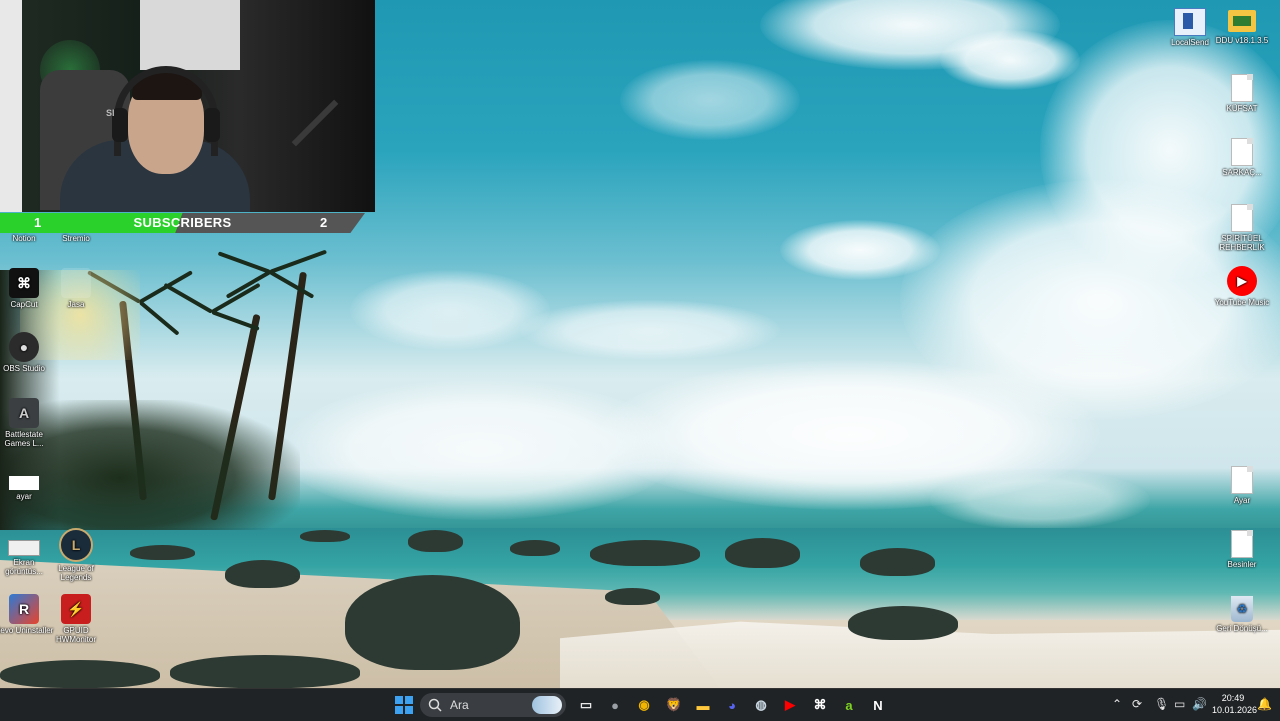  I want to click on folder-icon, so click(1242, 21).